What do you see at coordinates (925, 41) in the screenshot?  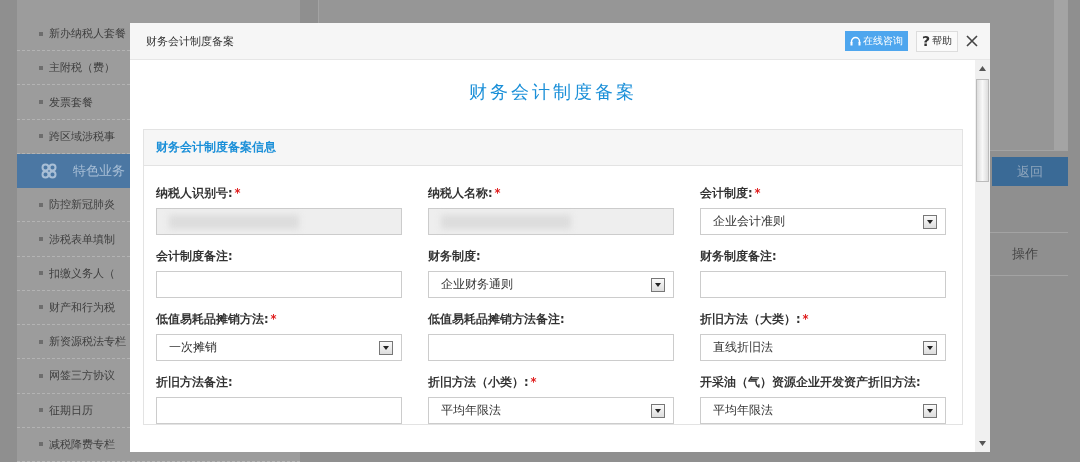 I see `question-icon: ?` at bounding box center [925, 41].